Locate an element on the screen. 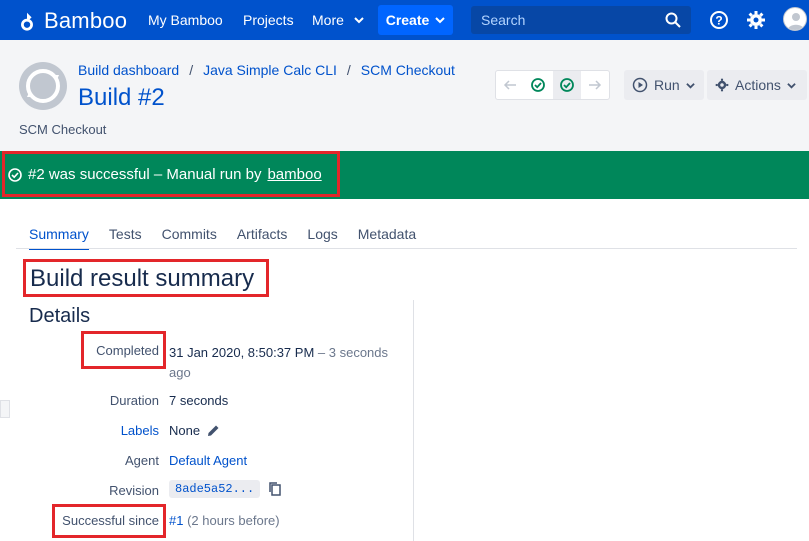 Image resolution: width=809 pixels, height=541 pixels. nav-projects: Projects is located at coordinates (268, 20).